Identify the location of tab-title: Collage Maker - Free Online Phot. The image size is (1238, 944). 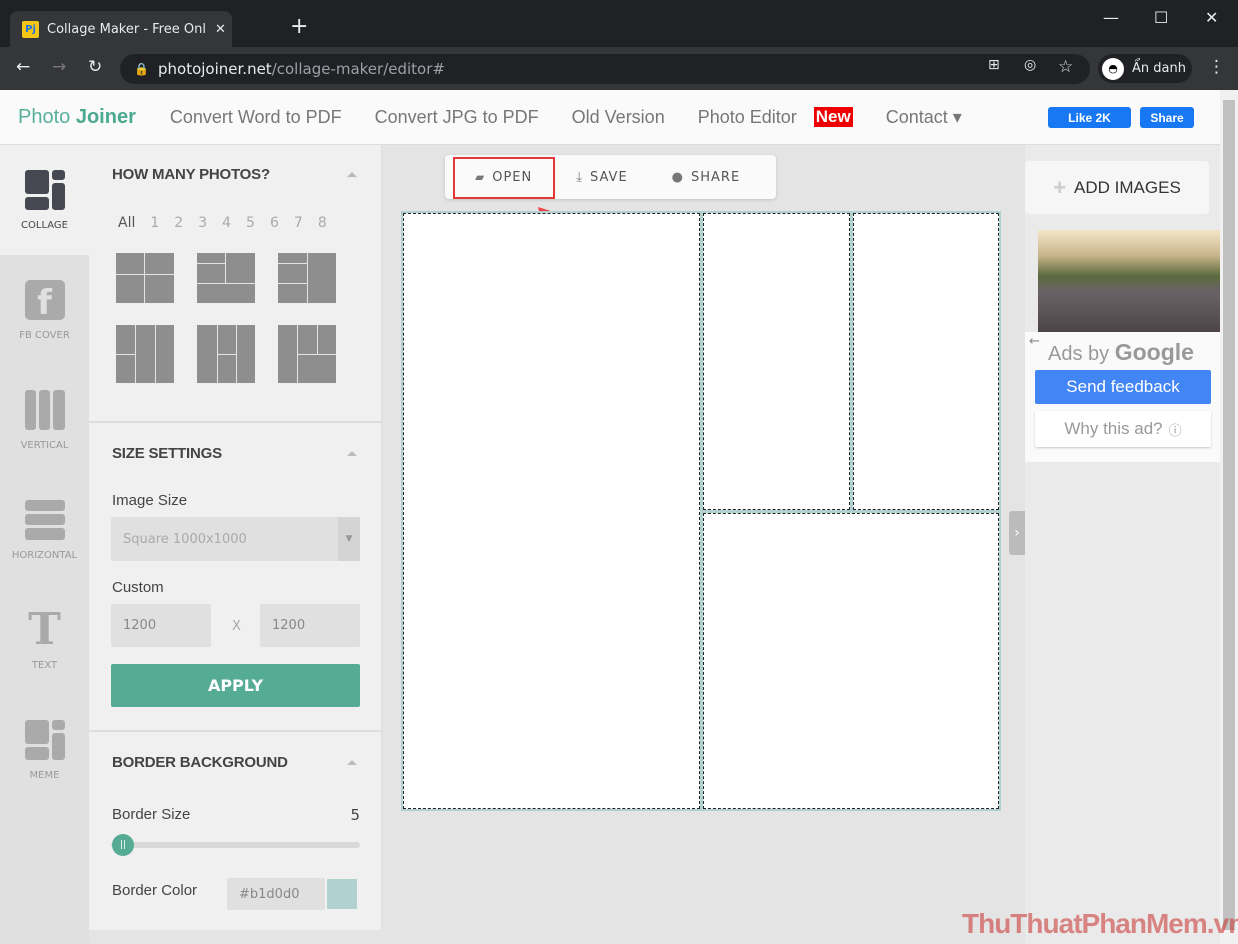
(127, 29).